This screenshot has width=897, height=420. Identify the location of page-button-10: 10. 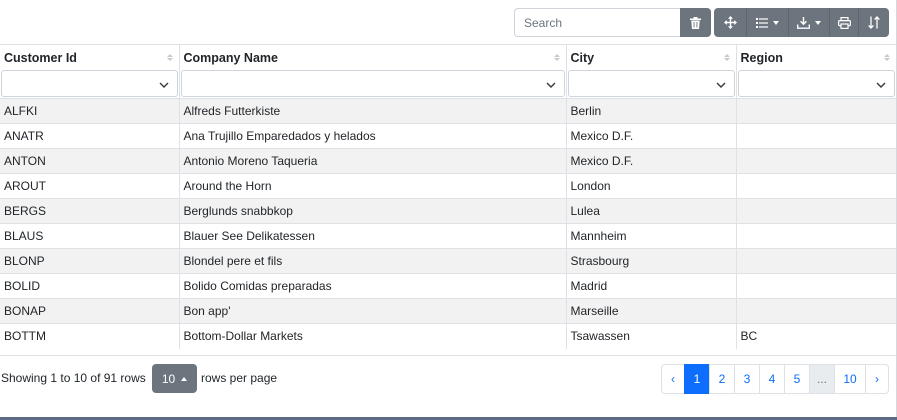
(850, 379).